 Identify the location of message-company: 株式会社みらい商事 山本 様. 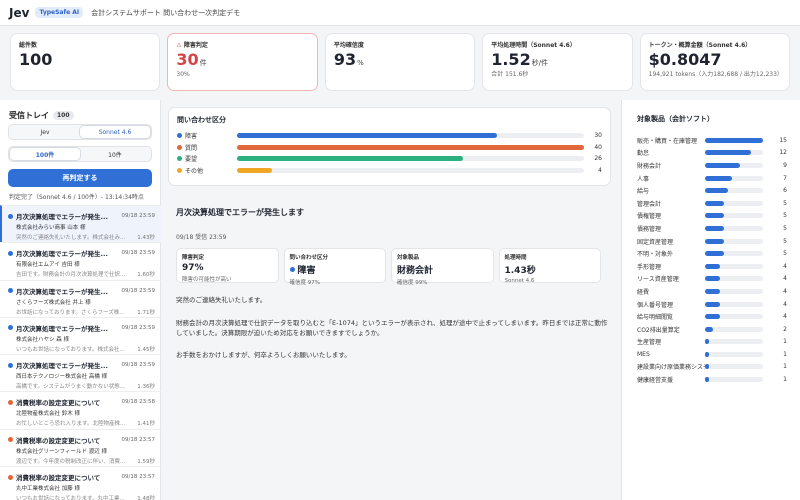
(51, 228).